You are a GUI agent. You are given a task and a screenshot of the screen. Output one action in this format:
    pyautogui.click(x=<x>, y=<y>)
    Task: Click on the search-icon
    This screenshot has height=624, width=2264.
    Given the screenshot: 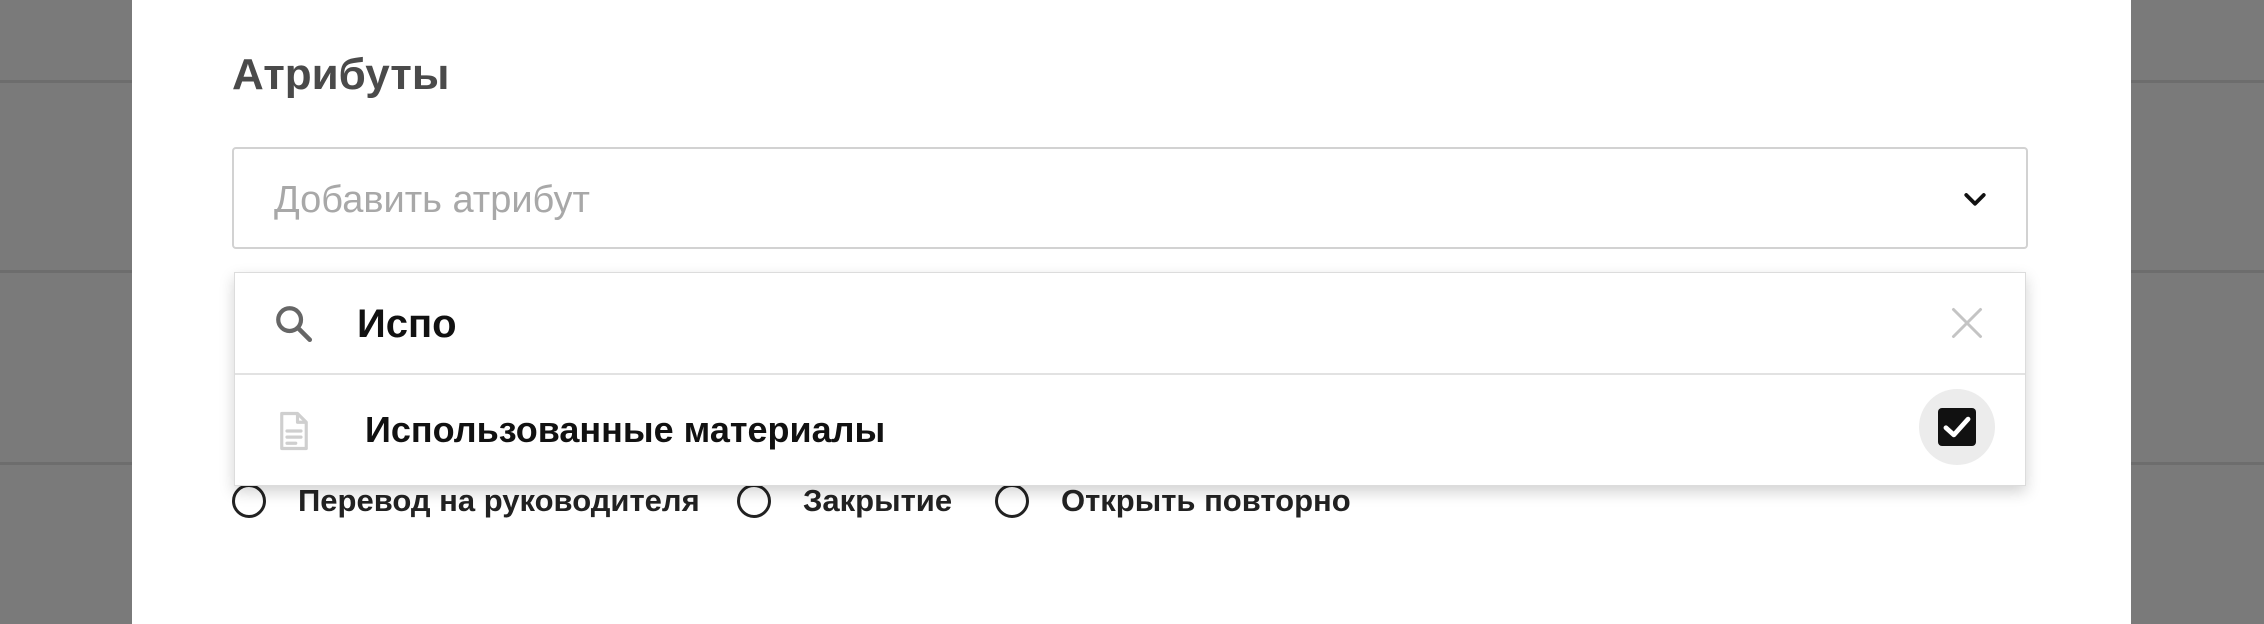 What is the action you would take?
    pyautogui.click(x=294, y=324)
    